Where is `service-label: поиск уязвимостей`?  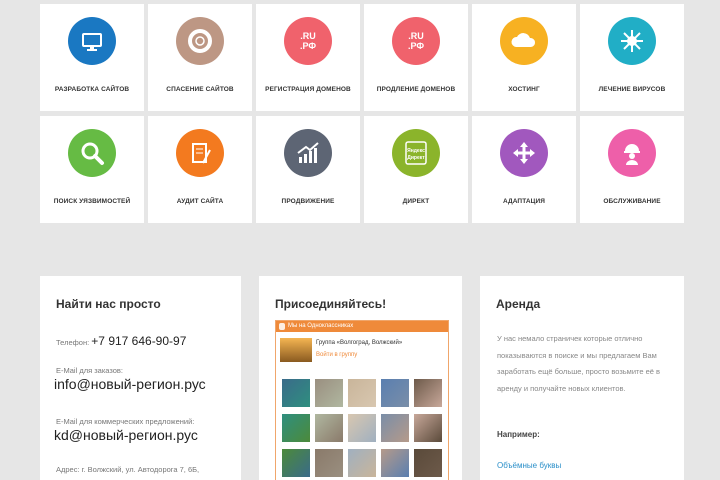
service-label: поиск уязвимостей is located at coordinates (92, 201).